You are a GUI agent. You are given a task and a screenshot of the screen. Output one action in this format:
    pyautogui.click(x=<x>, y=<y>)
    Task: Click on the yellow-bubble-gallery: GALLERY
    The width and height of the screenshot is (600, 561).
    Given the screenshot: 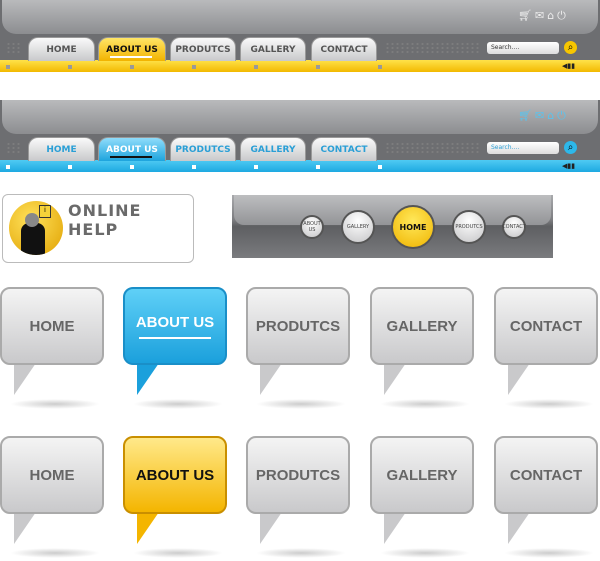 What is the action you would take?
    pyautogui.click(x=422, y=475)
    